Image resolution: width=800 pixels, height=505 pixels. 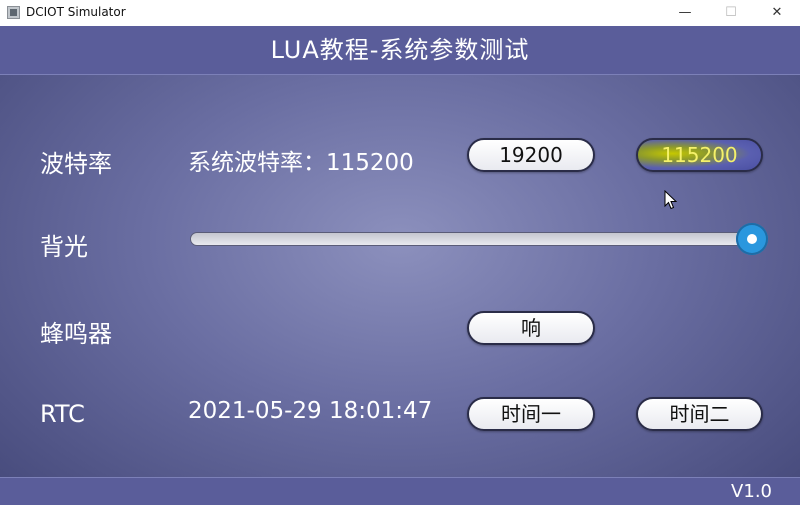 I want to click on mouse-cursor-icon, so click(x=671, y=200).